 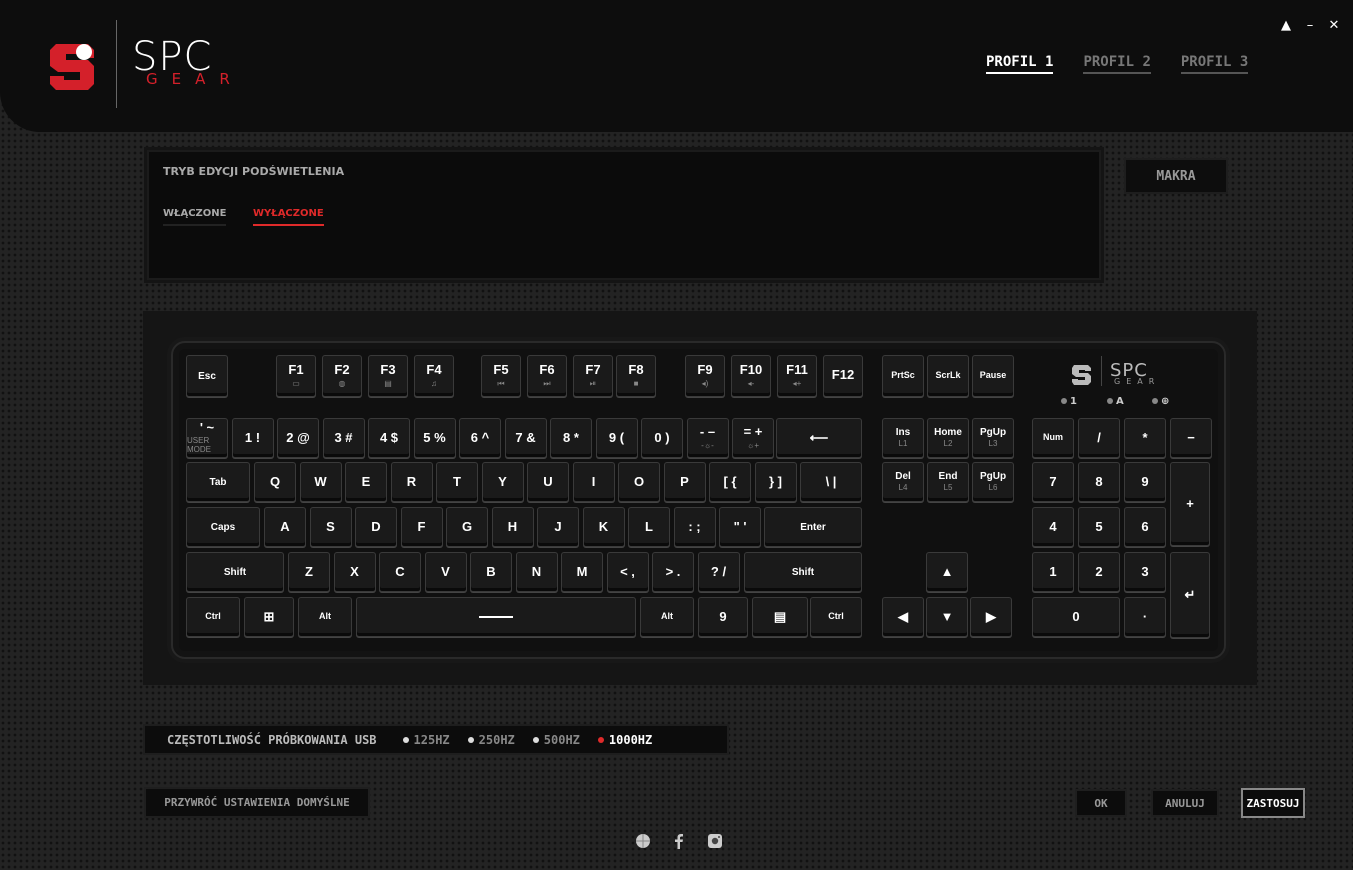 I want to click on key-home-top: Home L2, so click(x=948, y=438).